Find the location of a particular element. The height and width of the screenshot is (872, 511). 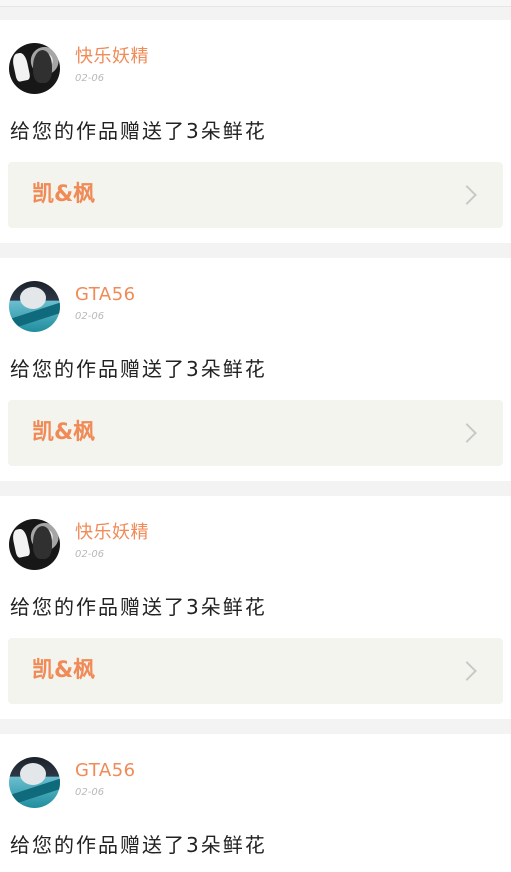

top-divider is located at coordinates (255, 3).